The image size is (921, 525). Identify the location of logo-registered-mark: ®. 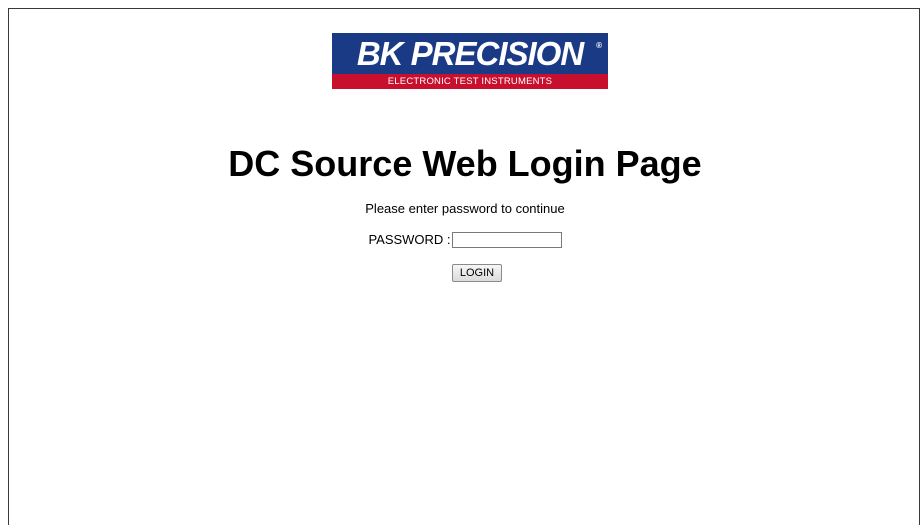
(599, 45).